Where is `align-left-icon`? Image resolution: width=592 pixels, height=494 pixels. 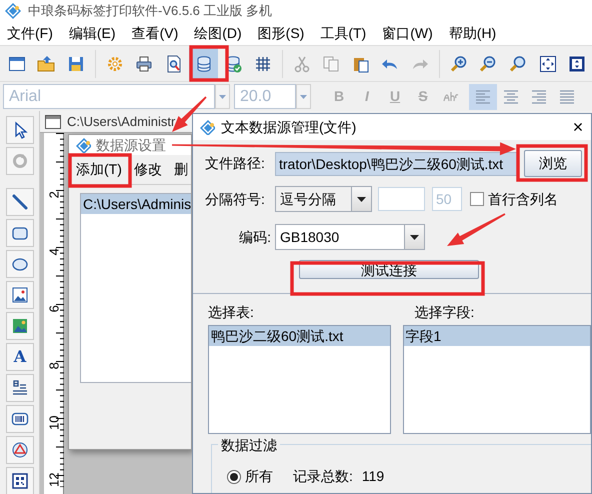
align-left-icon is located at coordinates (483, 97).